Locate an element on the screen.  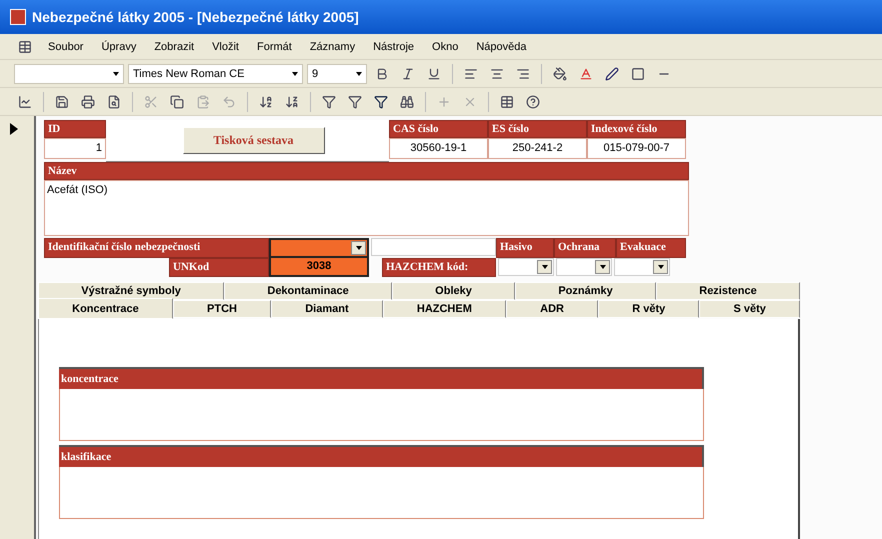
tab: Obleky is located at coordinates (454, 291).